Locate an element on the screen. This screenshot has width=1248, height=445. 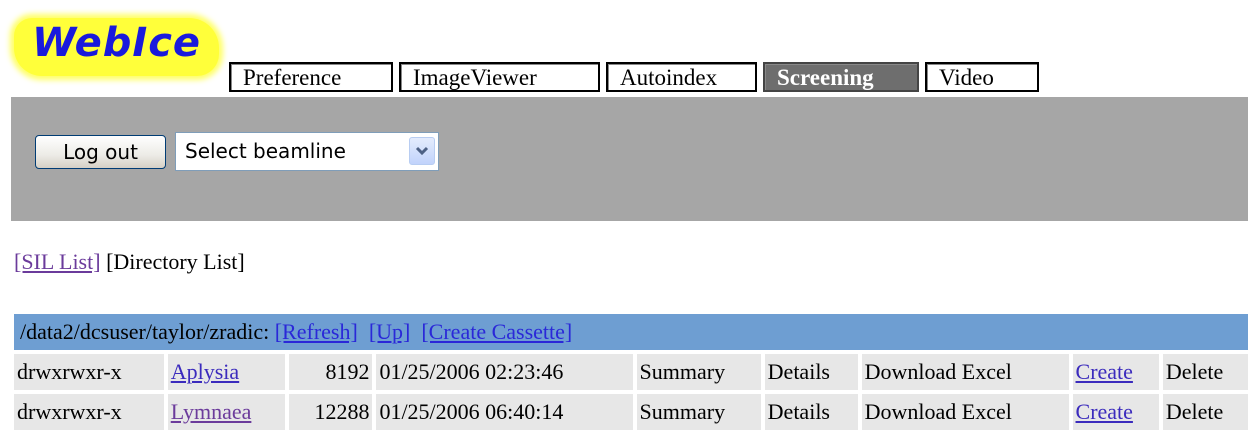
refresh-link: [Refresh] is located at coordinates (316, 331).